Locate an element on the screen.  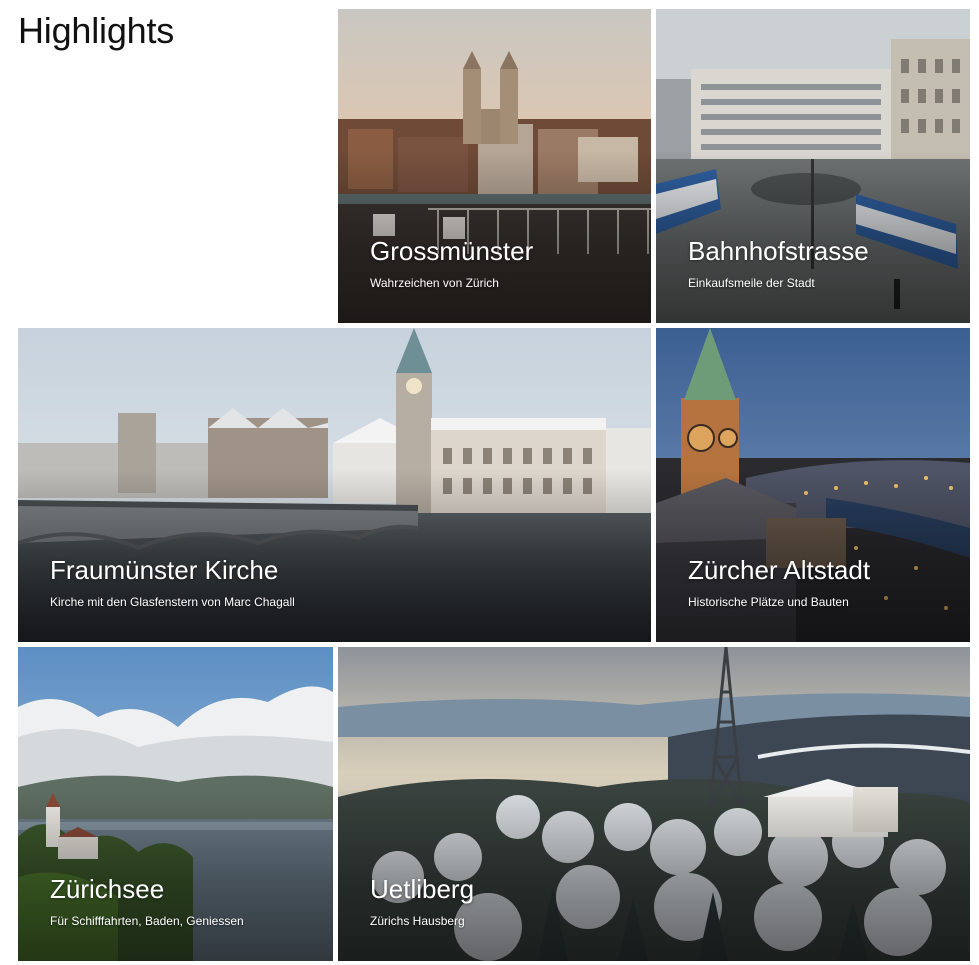
tile-title: Bahnhofstrasse is located at coordinates (778, 251).